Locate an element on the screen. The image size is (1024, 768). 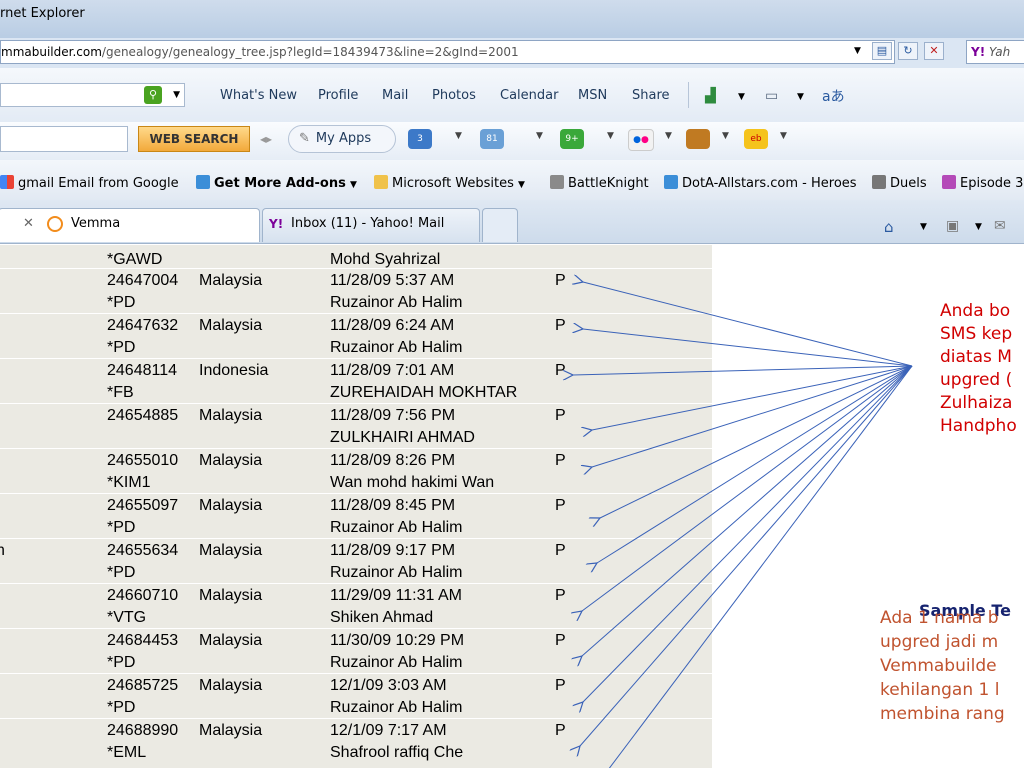
fav-battleknight: BattleKnight is located at coordinates (599, 183).